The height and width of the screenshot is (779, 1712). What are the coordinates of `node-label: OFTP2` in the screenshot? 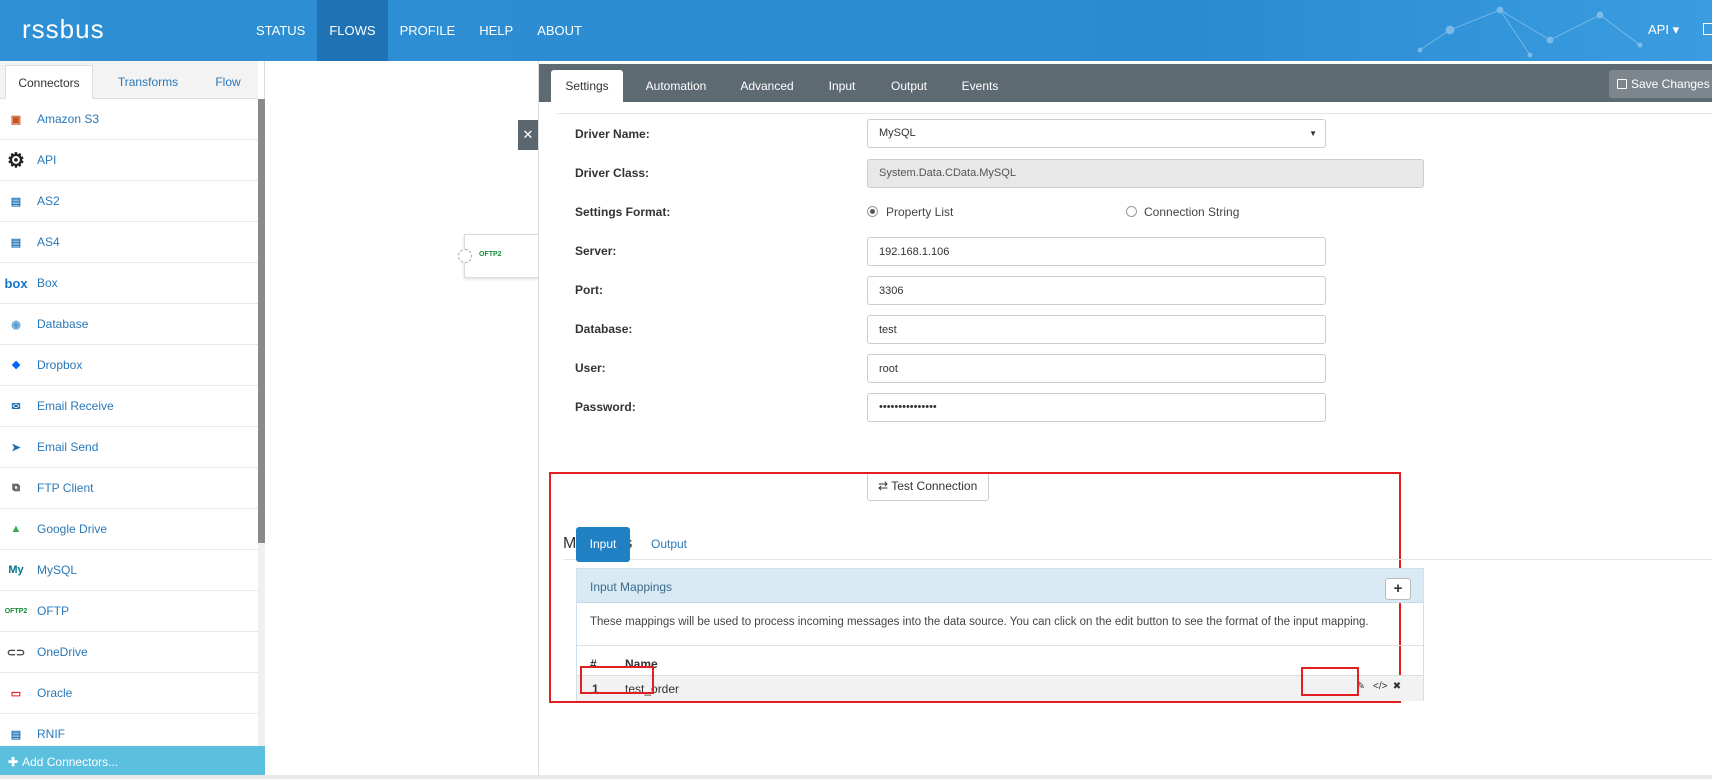 It's located at (490, 254).